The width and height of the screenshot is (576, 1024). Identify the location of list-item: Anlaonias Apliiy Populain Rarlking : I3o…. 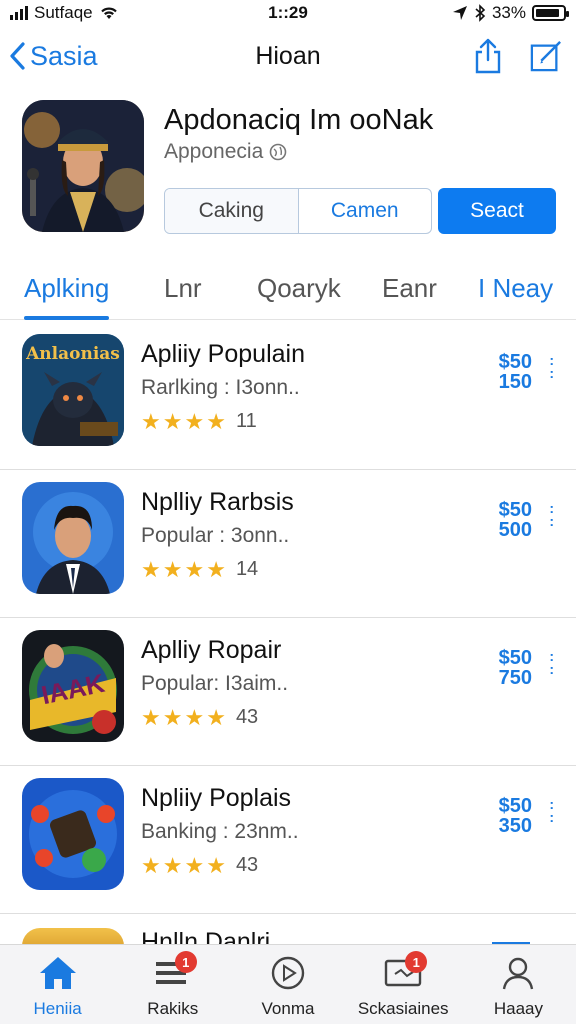
(288, 396).